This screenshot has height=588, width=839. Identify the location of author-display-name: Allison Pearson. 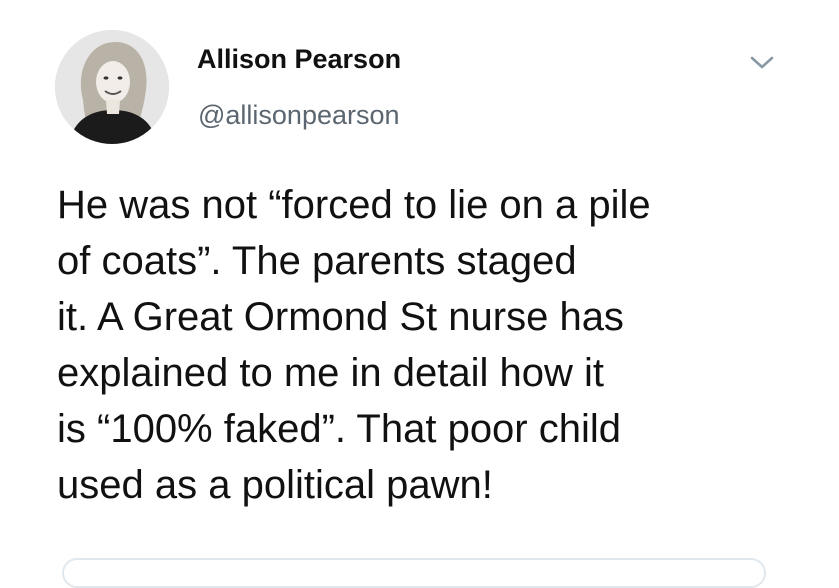
(299, 59).